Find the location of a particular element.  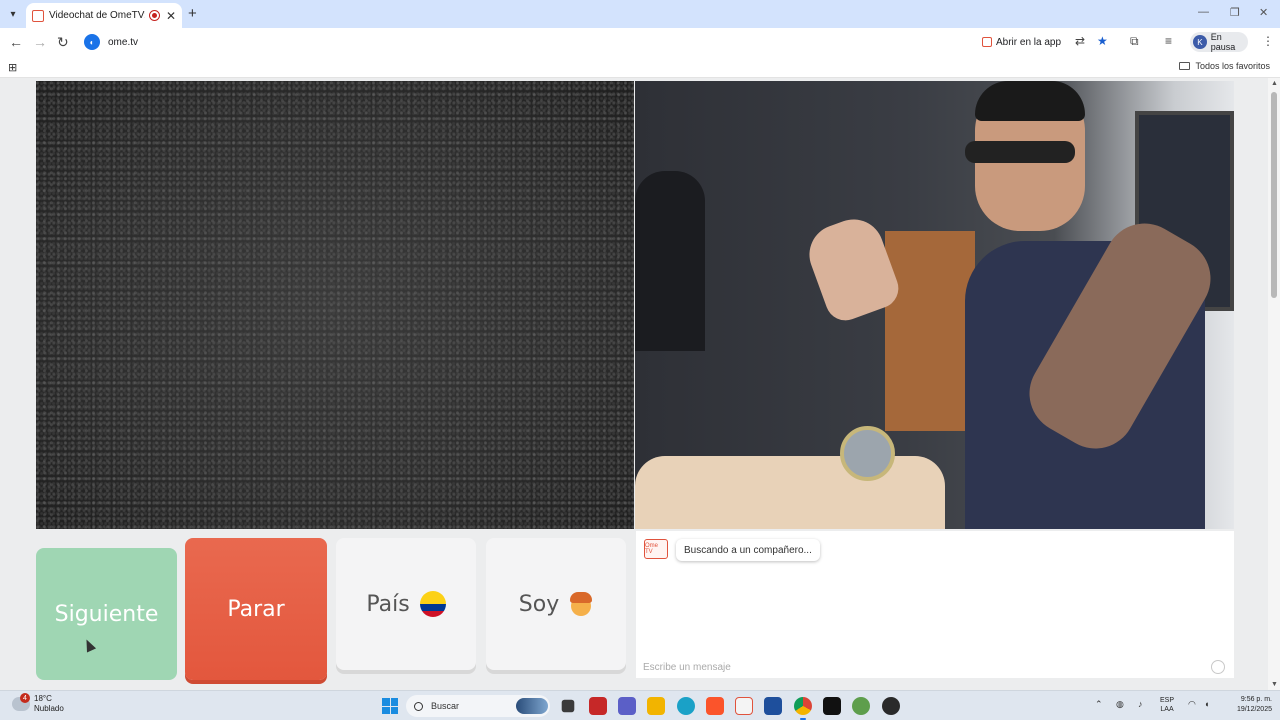

tradingview-icon is located at coordinates (832, 706).